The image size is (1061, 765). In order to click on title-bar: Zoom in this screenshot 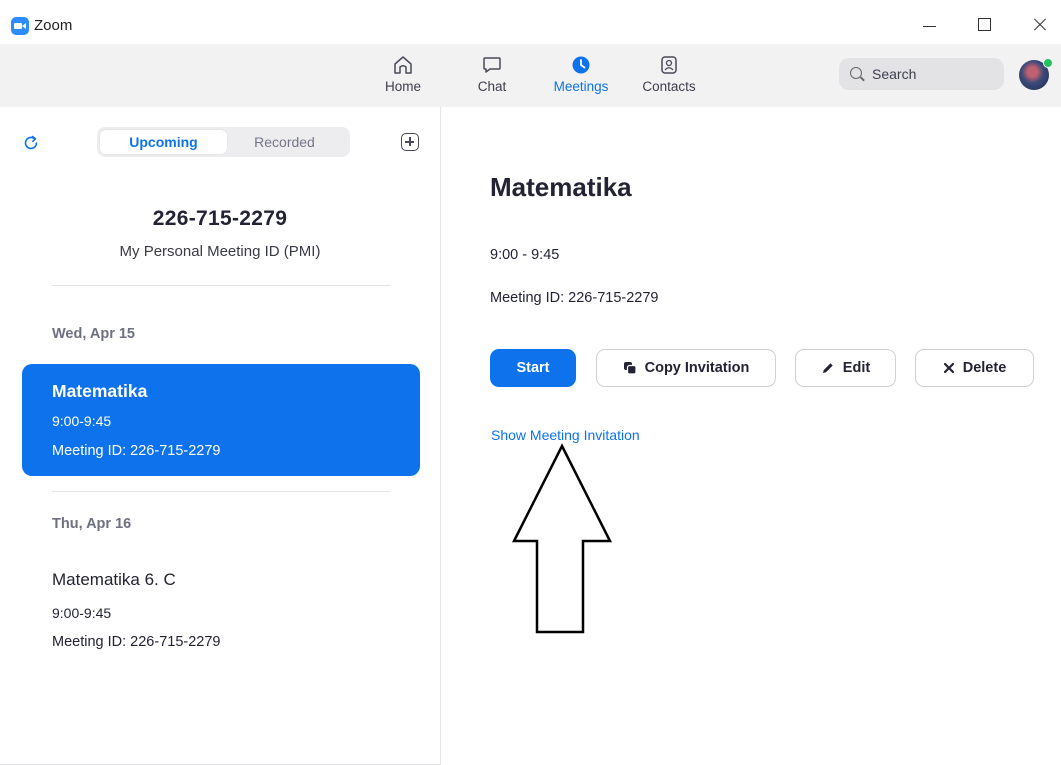, I will do `click(530, 22)`.